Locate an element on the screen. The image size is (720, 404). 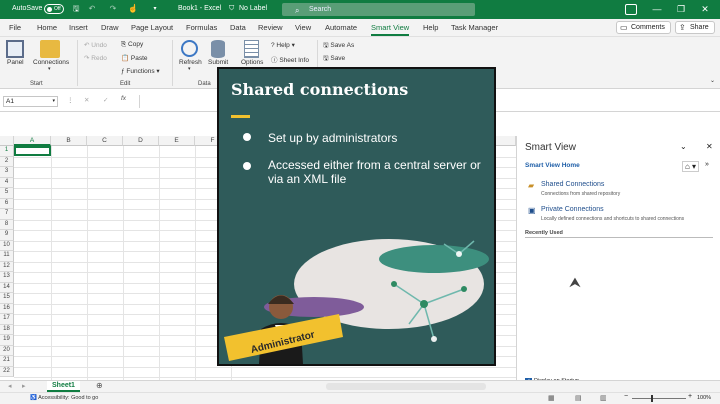
row-header: 10 is located at coordinates (7, 245).